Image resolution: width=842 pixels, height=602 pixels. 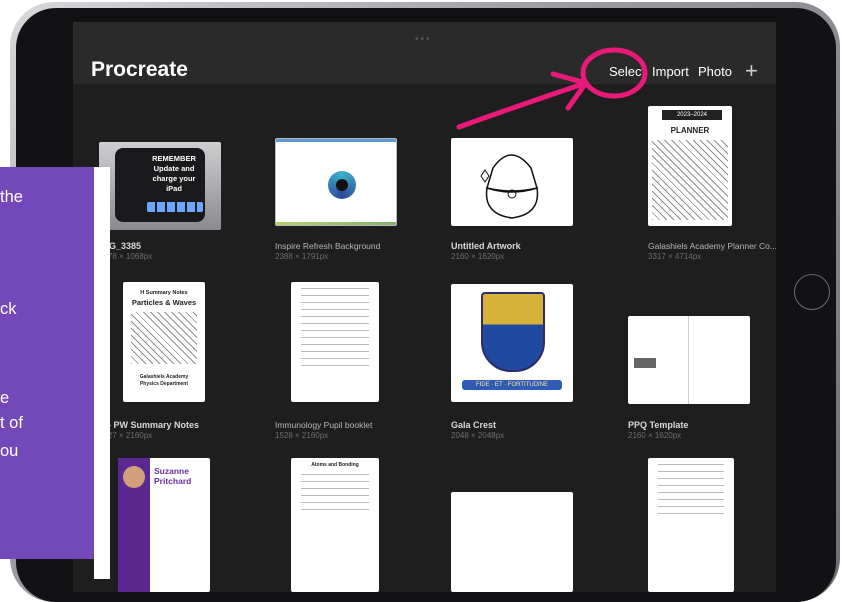 What do you see at coordinates (552, 88) in the screenshot?
I see `annotation-arrow-icon` at bounding box center [552, 88].